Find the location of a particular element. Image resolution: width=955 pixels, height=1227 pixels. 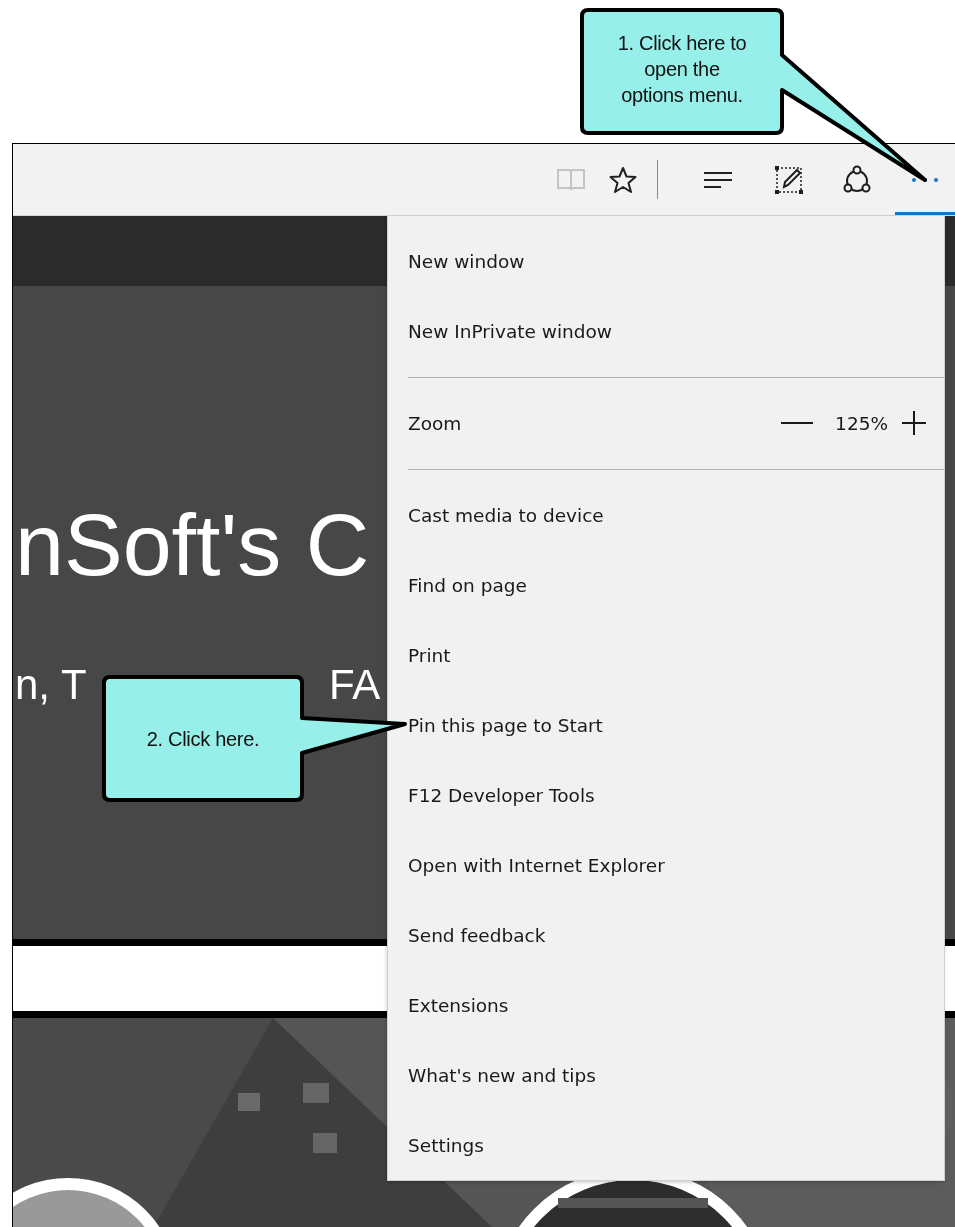

zoom-in-button is located at coordinates (914, 423).